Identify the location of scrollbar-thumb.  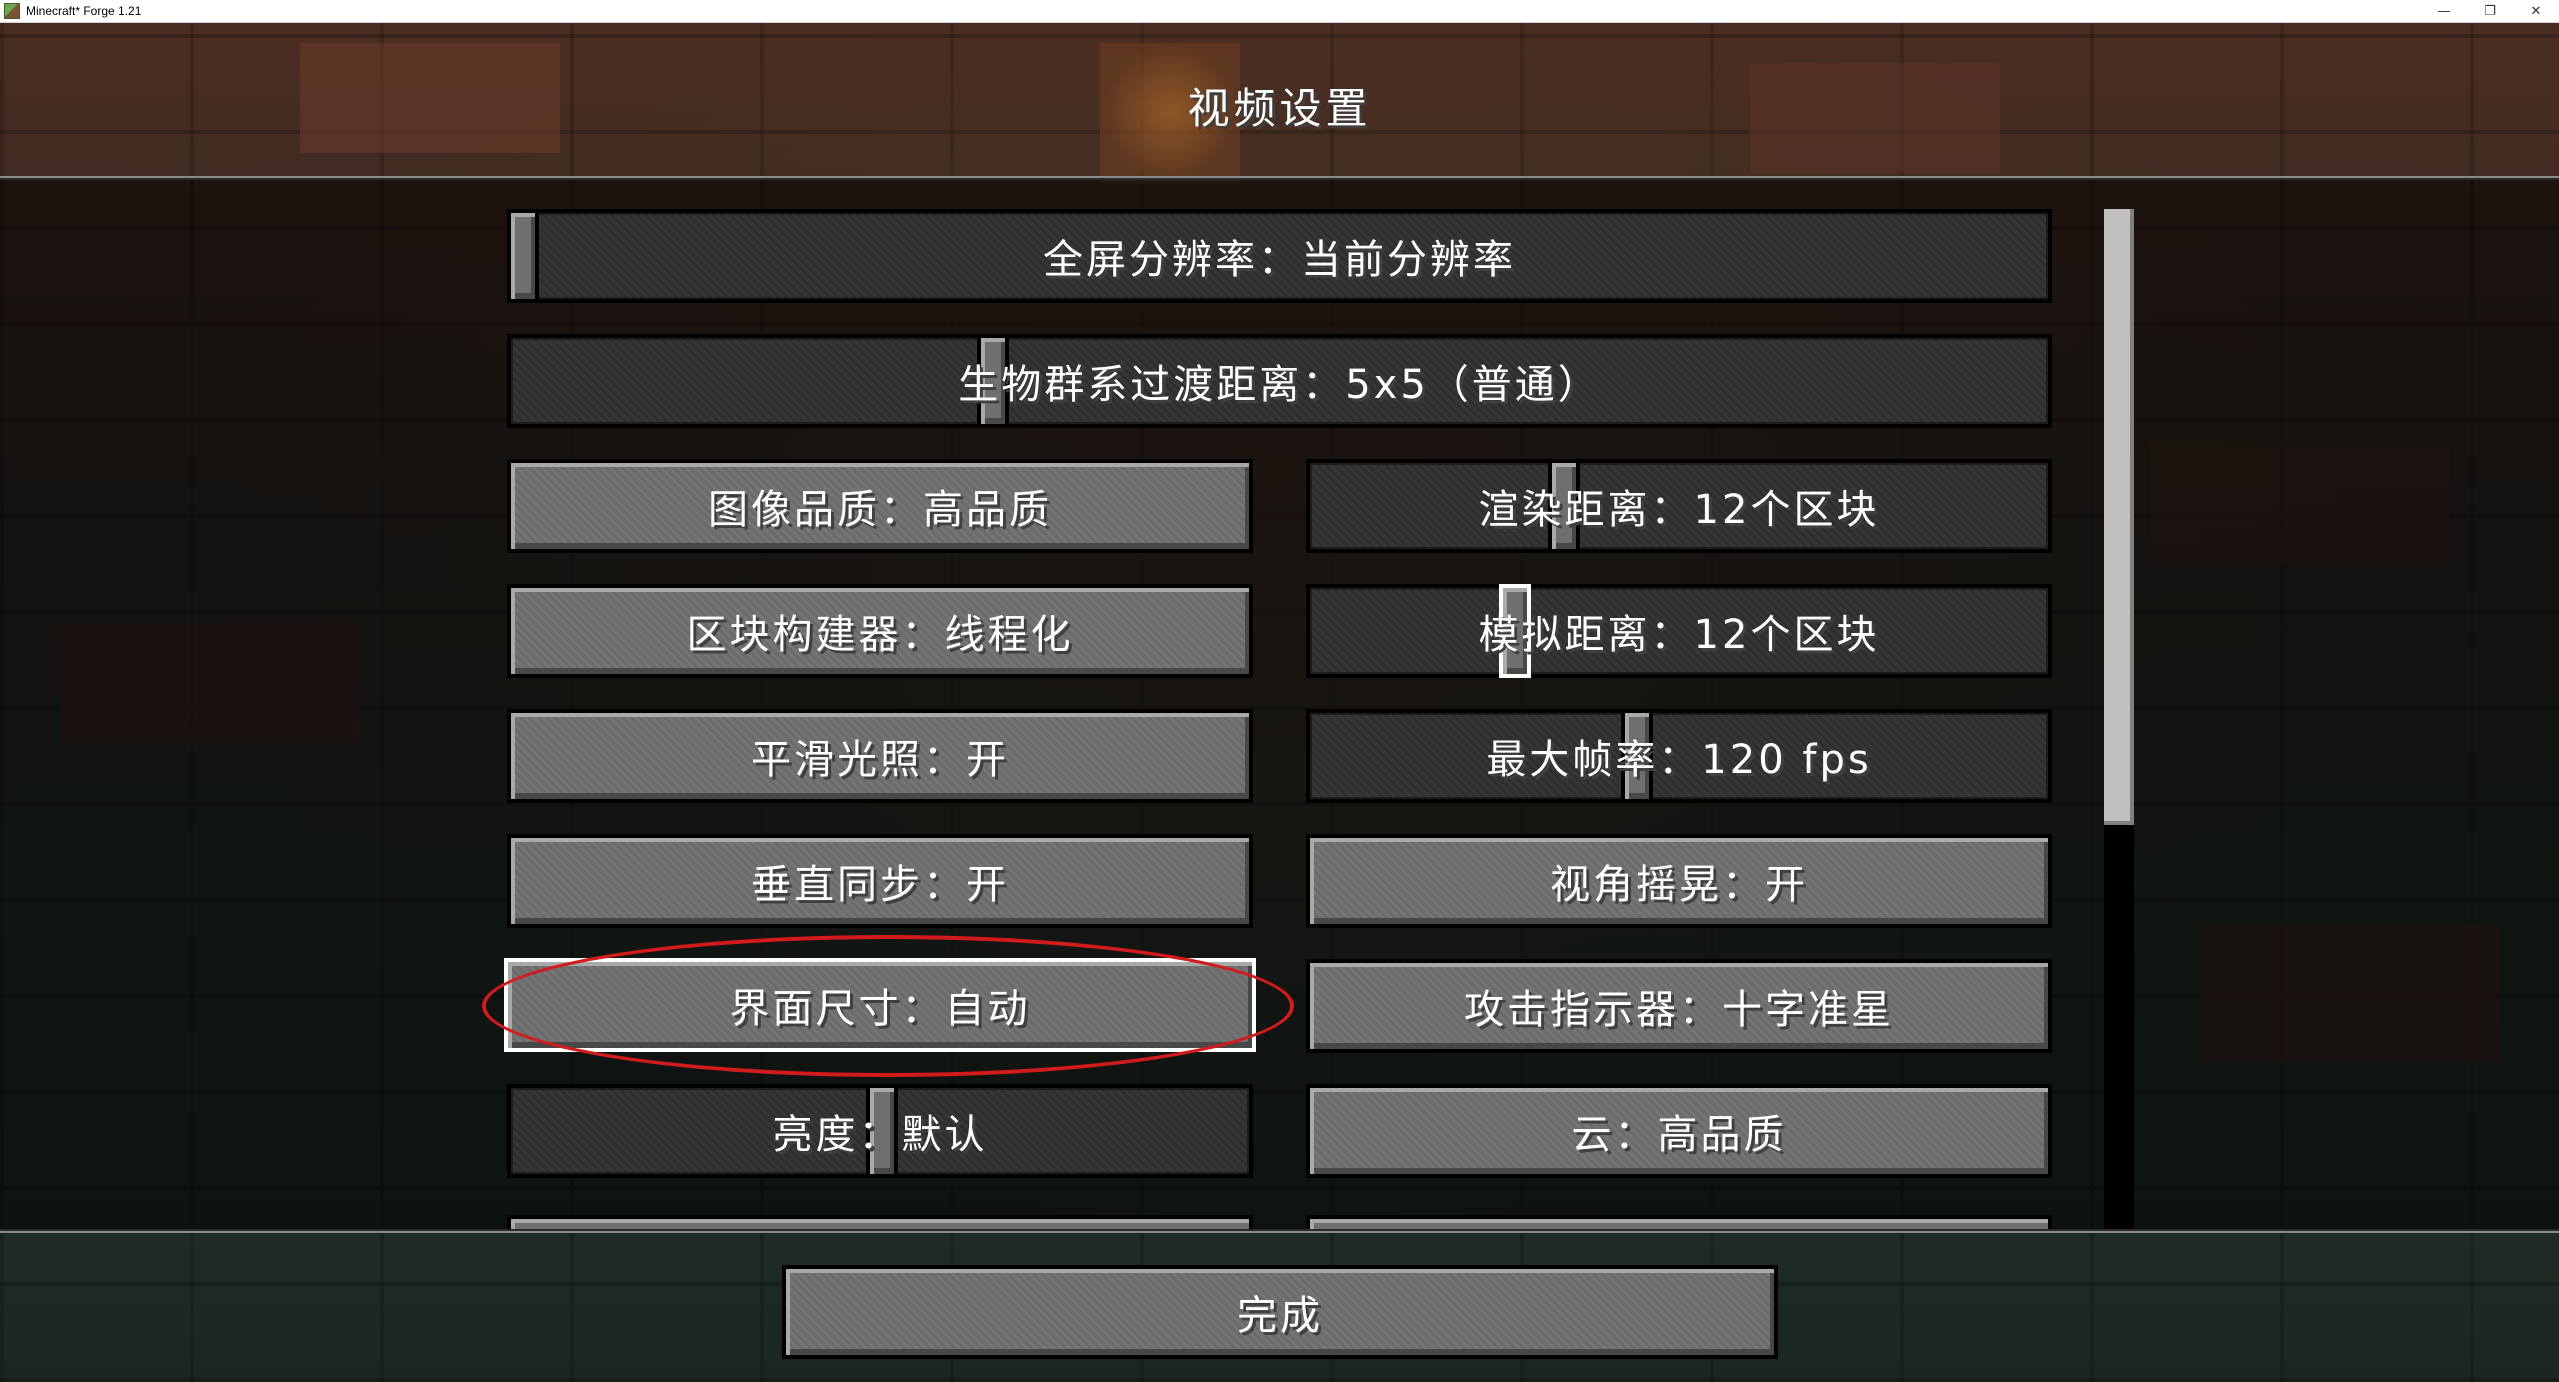
(2119, 517).